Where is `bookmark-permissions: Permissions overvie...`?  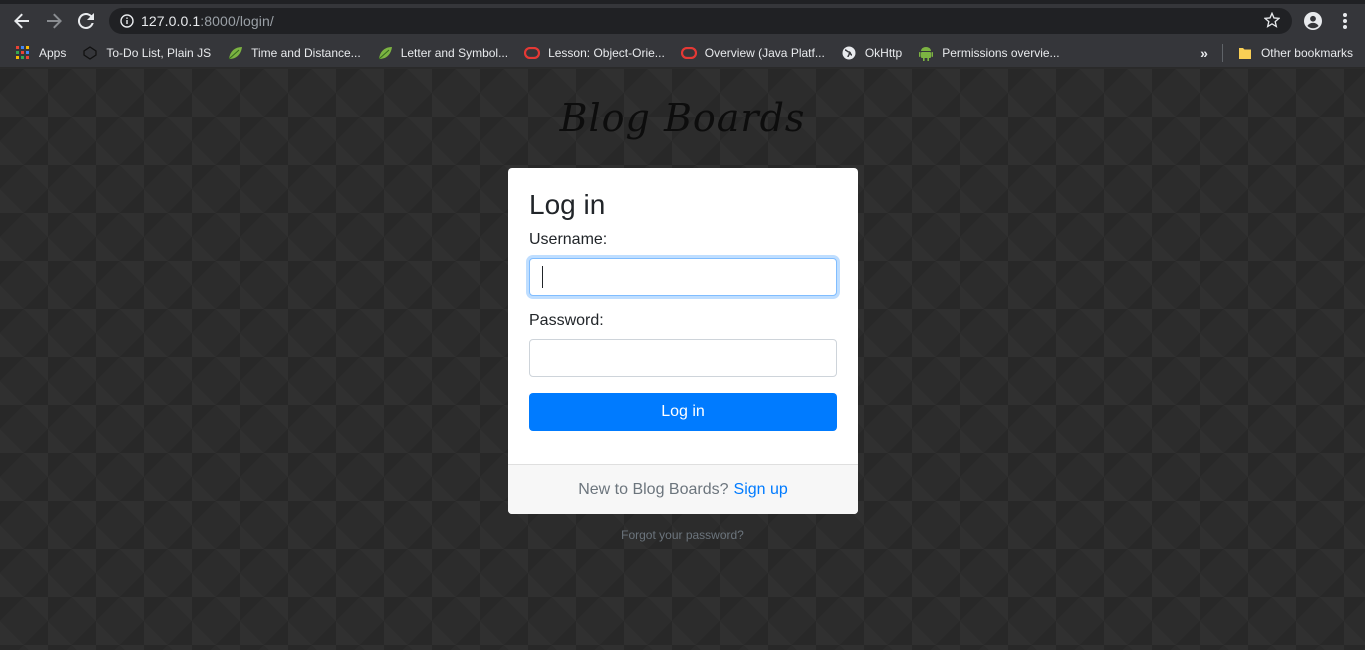 bookmark-permissions: Permissions overvie... is located at coordinates (988, 53).